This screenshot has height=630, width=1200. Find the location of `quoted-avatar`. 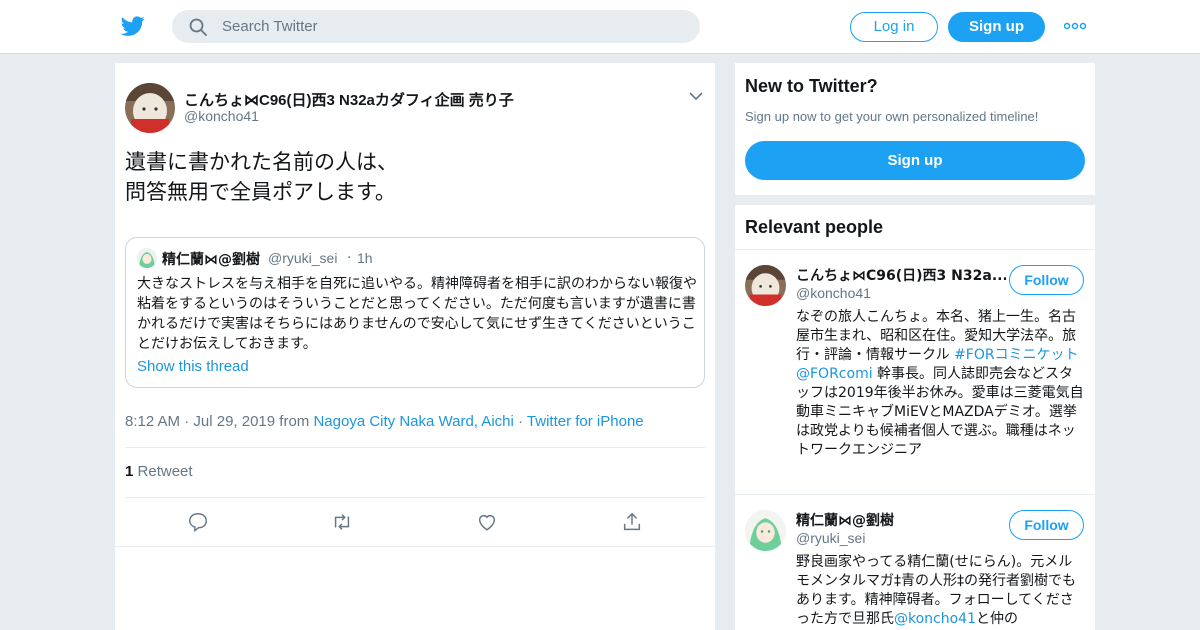

quoted-avatar is located at coordinates (147, 258).